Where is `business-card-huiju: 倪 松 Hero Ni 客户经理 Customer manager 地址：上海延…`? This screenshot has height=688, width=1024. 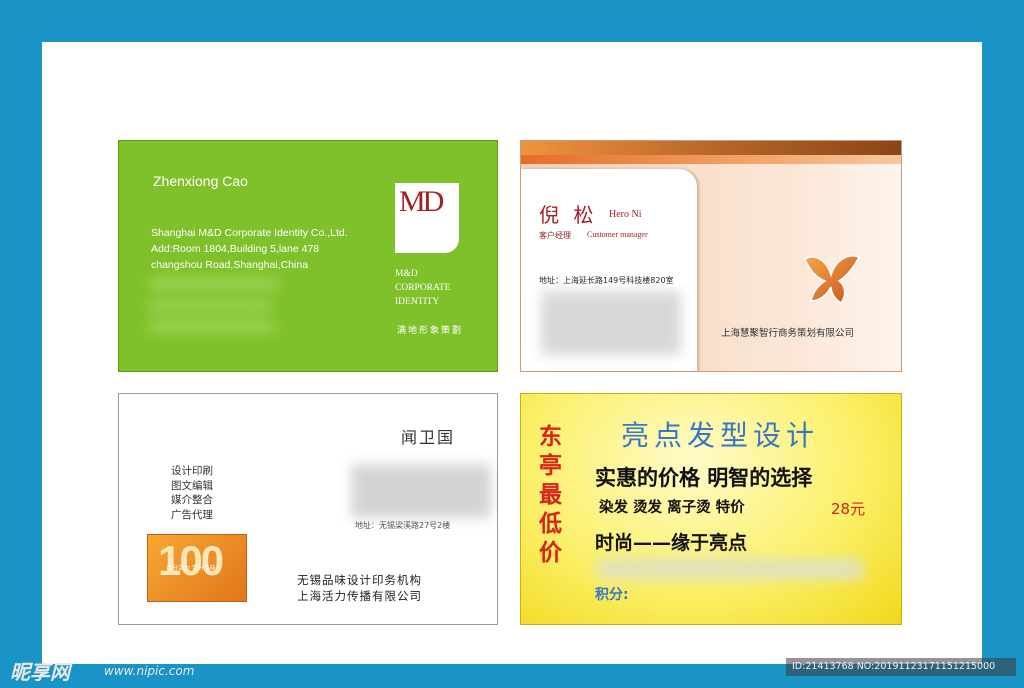 business-card-huiju: 倪 松 Hero Ni 客户经理 Customer manager 地址：上海延… is located at coordinates (711, 256).